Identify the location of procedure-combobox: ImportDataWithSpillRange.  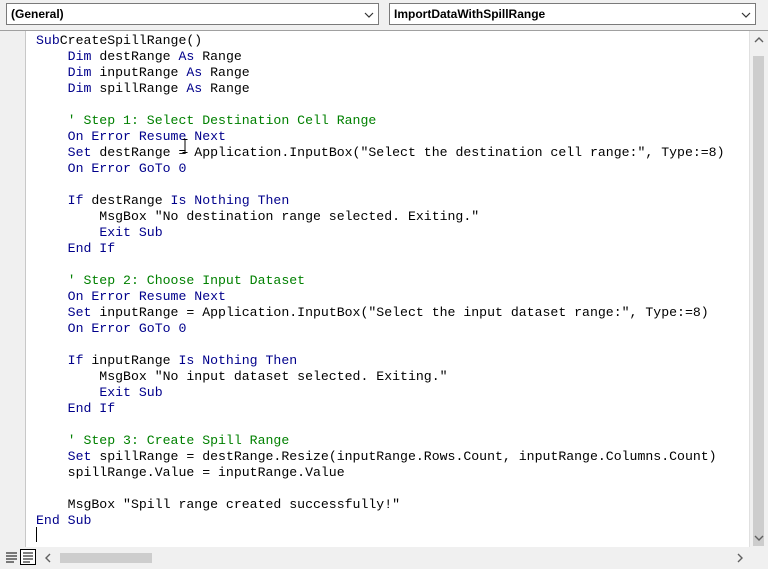
(572, 14).